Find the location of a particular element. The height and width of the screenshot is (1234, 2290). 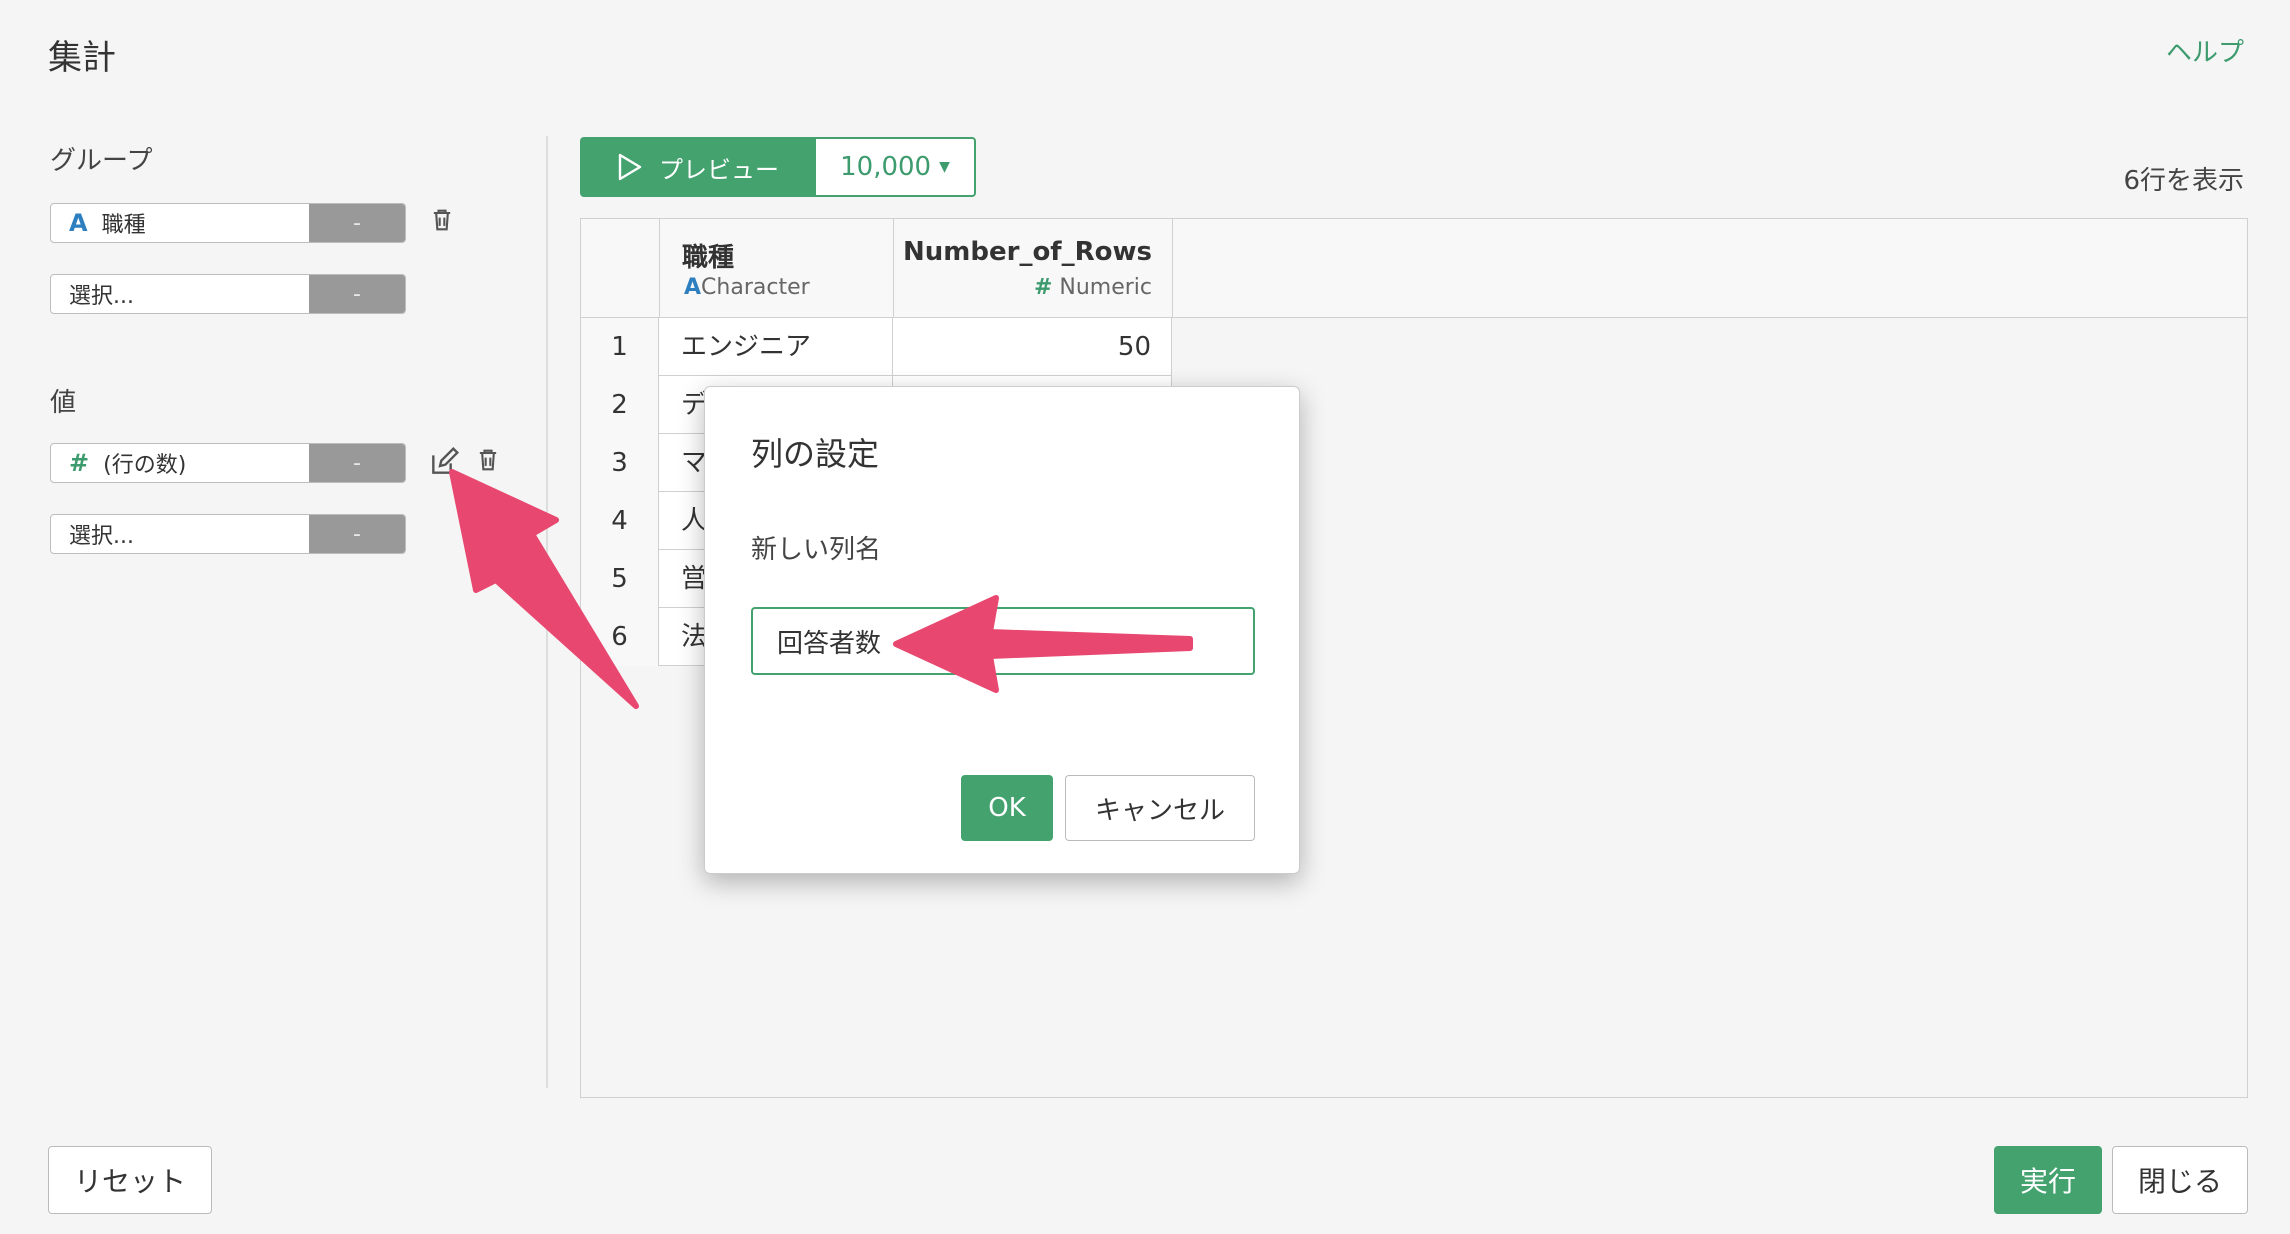

value-field-select: 選択... - is located at coordinates (228, 534).